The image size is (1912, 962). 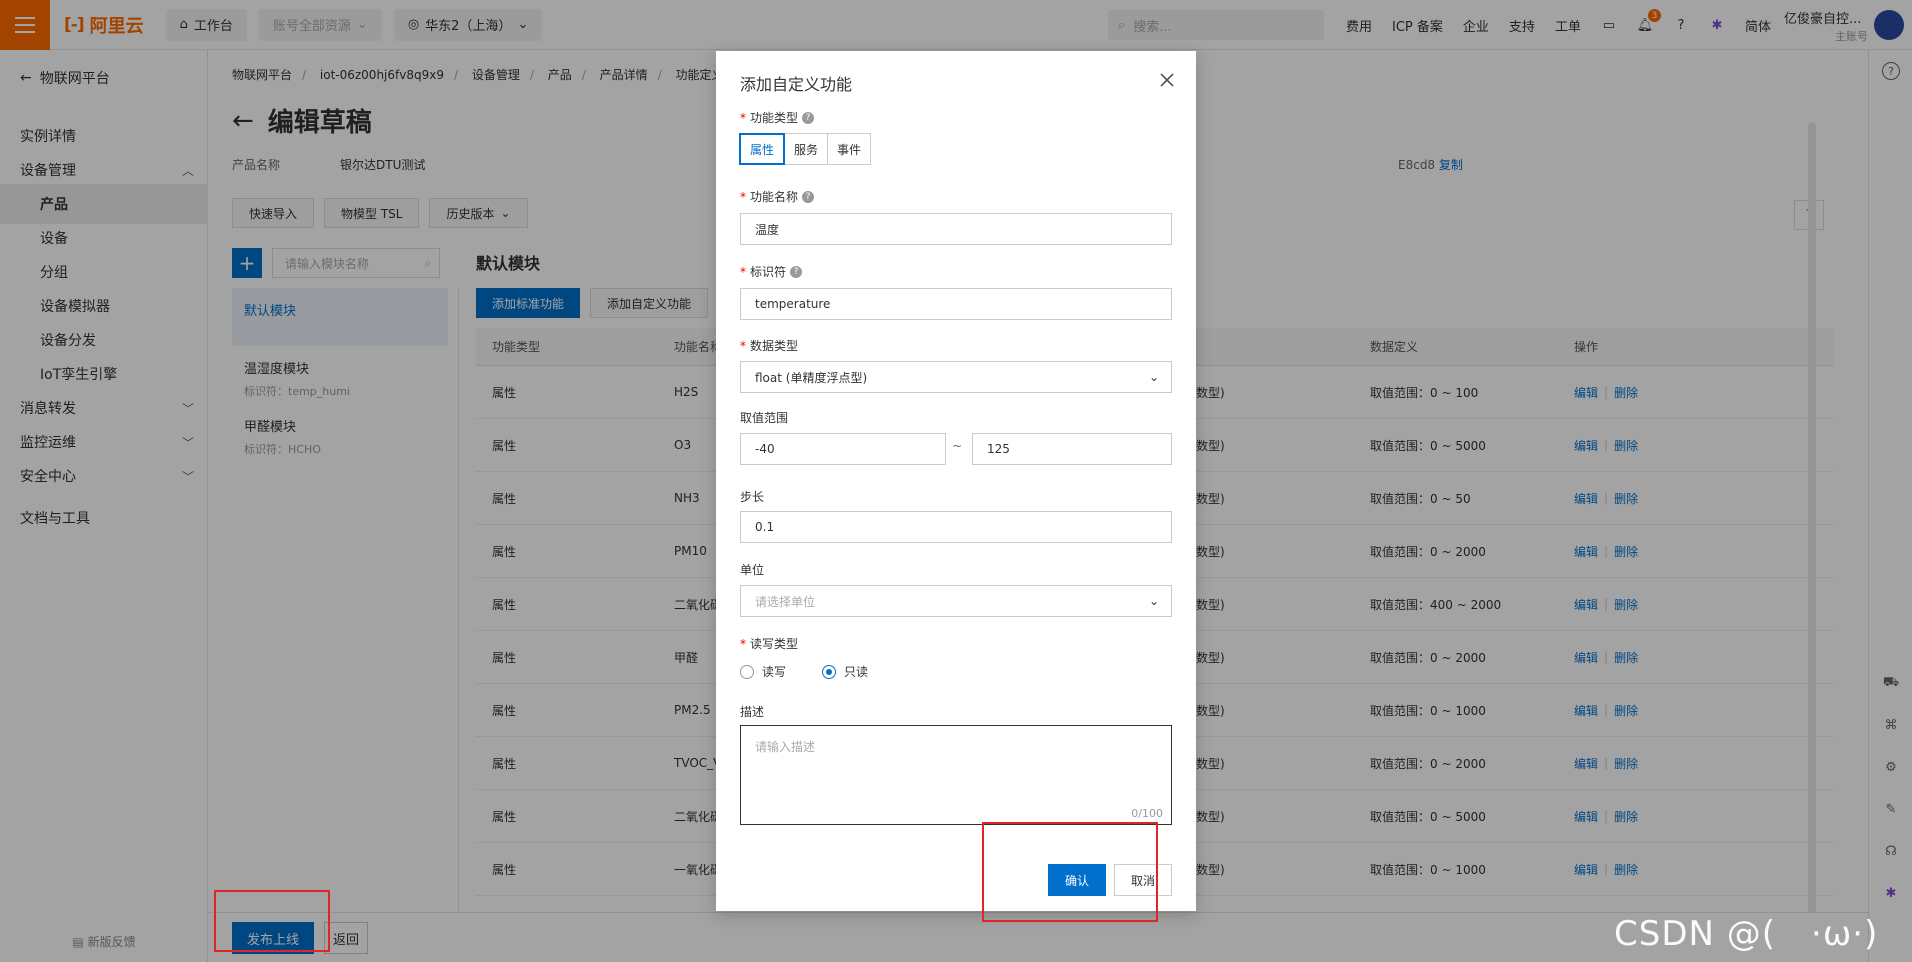 I want to click on annotation-box-confirm, so click(x=1070, y=872).